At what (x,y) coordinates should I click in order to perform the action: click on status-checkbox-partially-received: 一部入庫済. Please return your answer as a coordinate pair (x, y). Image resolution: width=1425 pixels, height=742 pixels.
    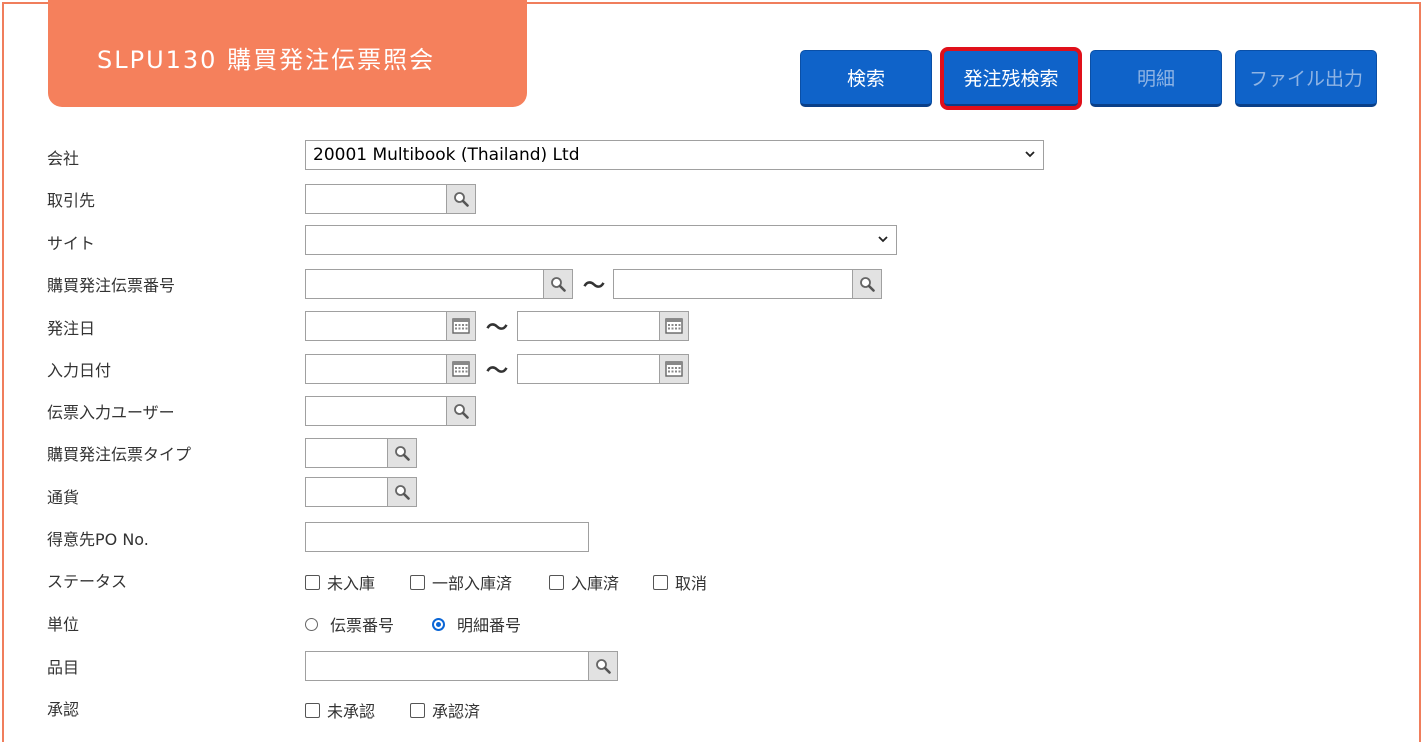
    Looking at the image, I should click on (461, 582).